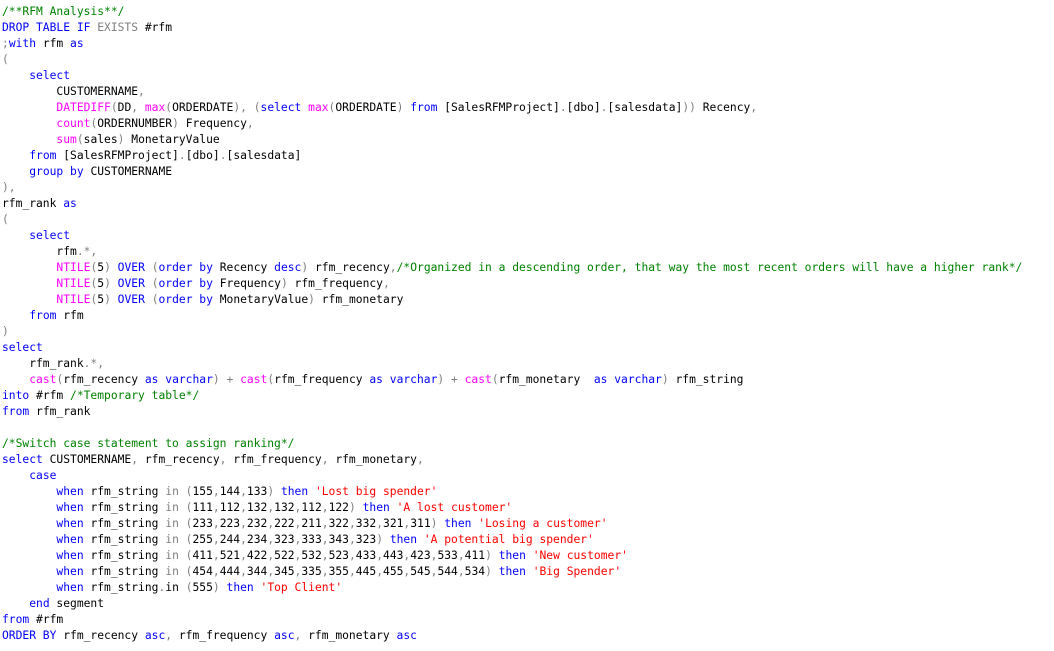 The height and width of the screenshot is (651, 1054). Describe the element at coordinates (723, 107) in the screenshot. I see `code-token: Recency` at that location.